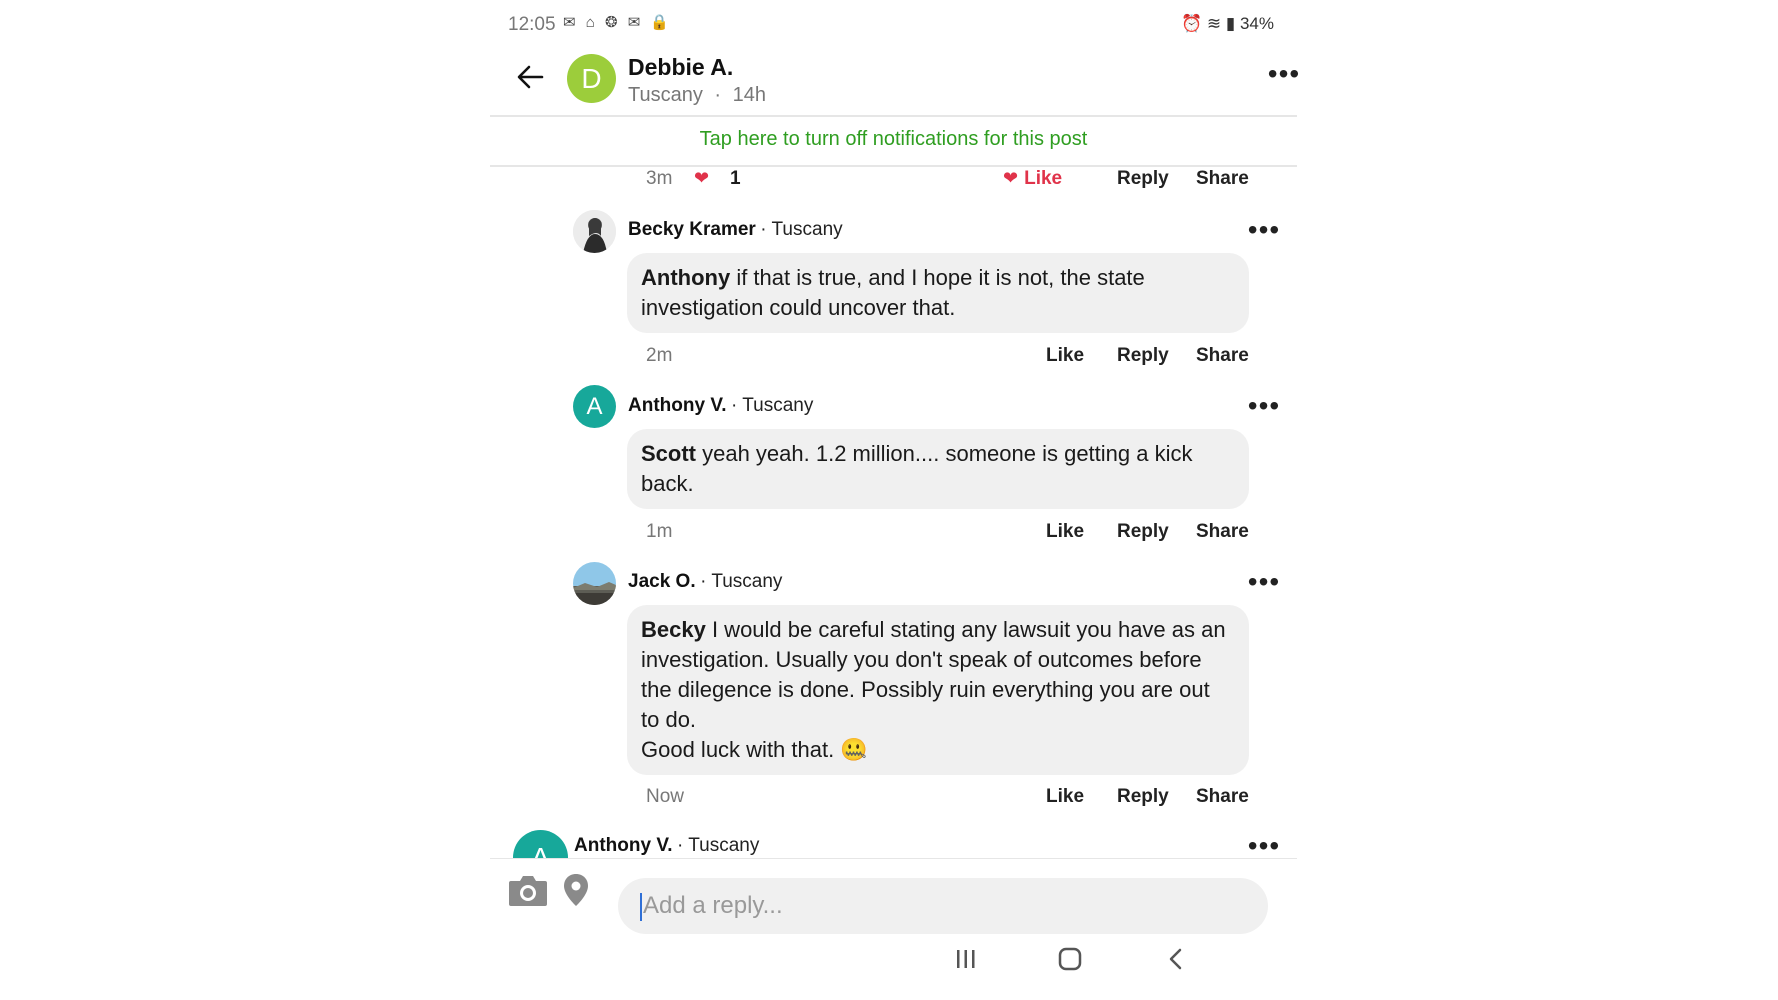  I want to click on poster-avatar: D, so click(591, 78).